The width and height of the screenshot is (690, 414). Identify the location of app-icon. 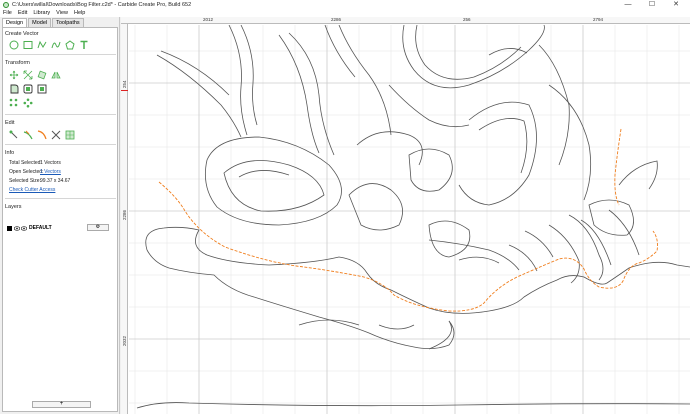
(6, 4).